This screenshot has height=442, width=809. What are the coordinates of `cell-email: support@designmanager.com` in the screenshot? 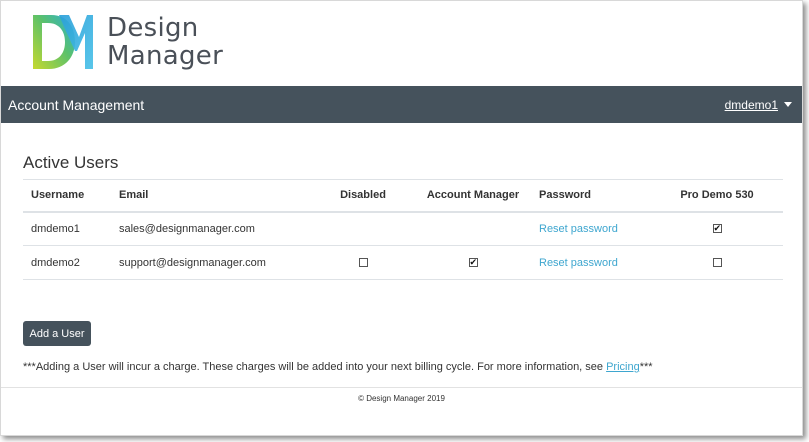 It's located at (211, 262).